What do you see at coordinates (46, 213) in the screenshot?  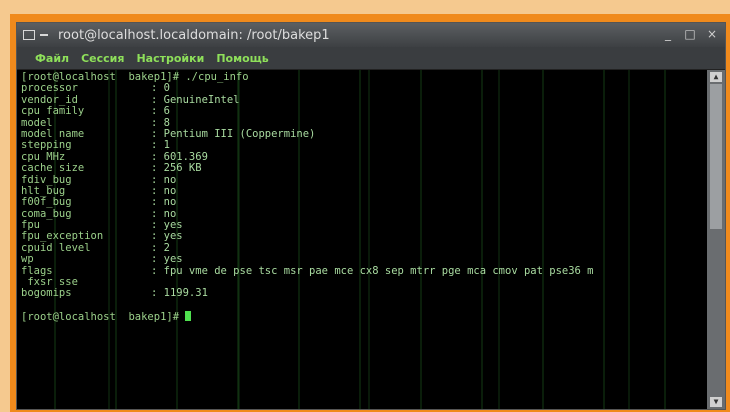 I see `field-key: coma_bug` at bounding box center [46, 213].